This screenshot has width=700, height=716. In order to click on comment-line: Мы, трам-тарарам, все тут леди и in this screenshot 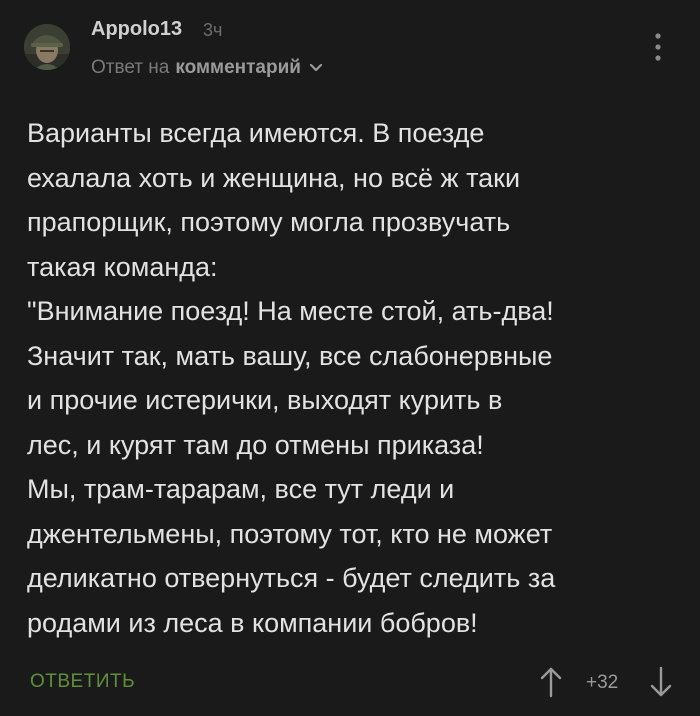, I will do `click(241, 489)`.